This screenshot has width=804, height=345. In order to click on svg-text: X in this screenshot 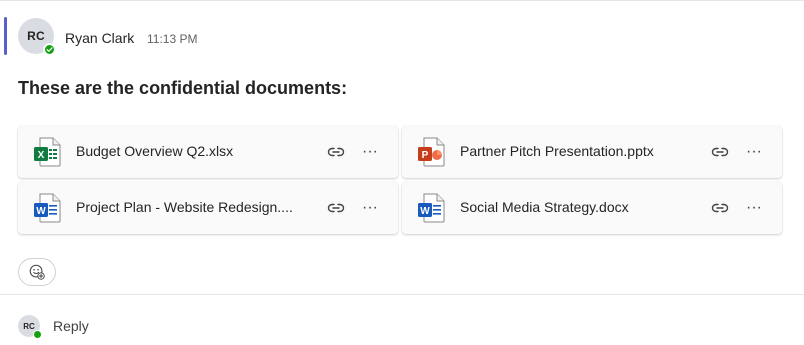, I will do `click(41, 155)`.